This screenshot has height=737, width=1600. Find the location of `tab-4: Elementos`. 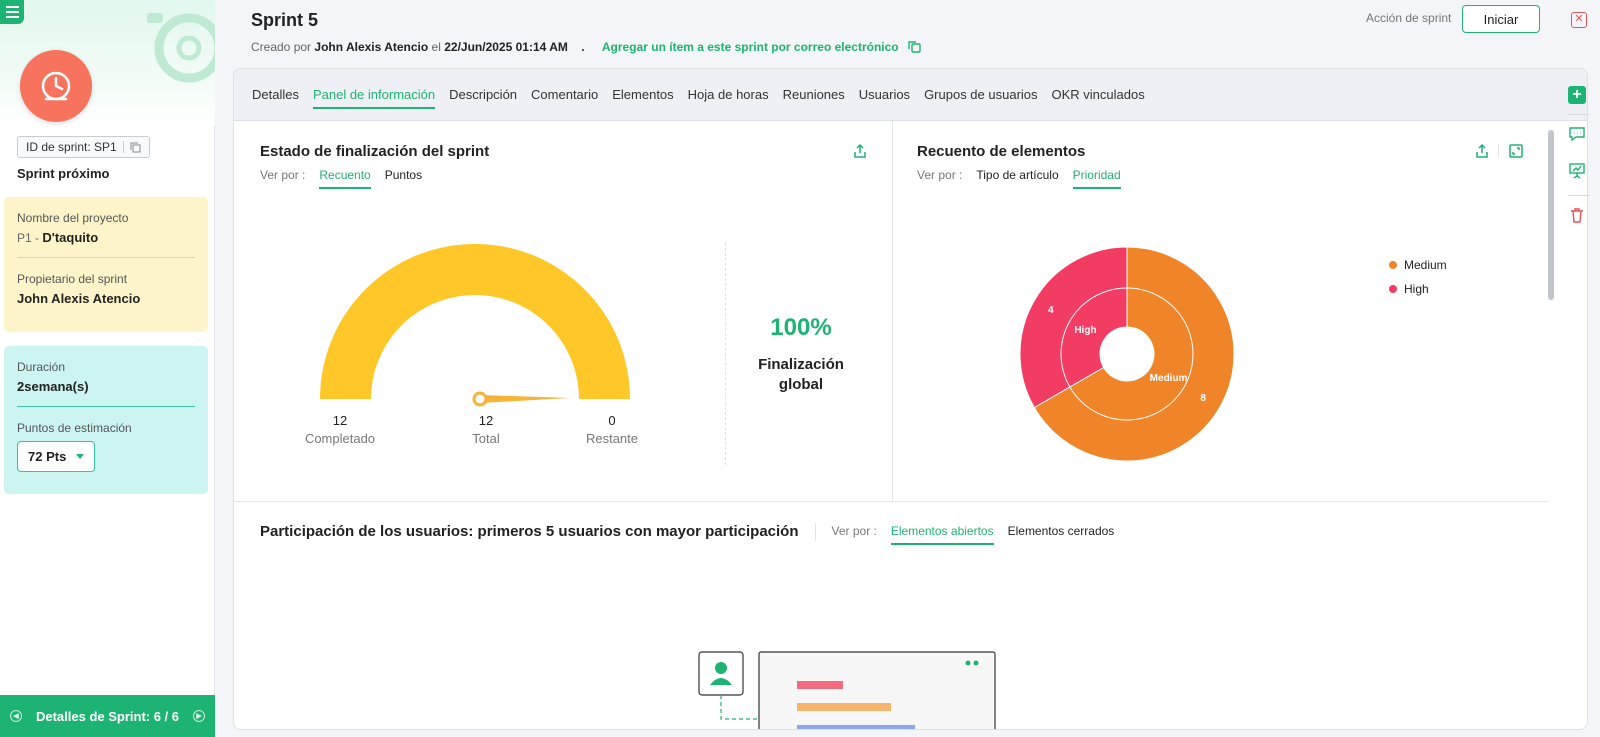

tab-4: Elementos is located at coordinates (642, 94).